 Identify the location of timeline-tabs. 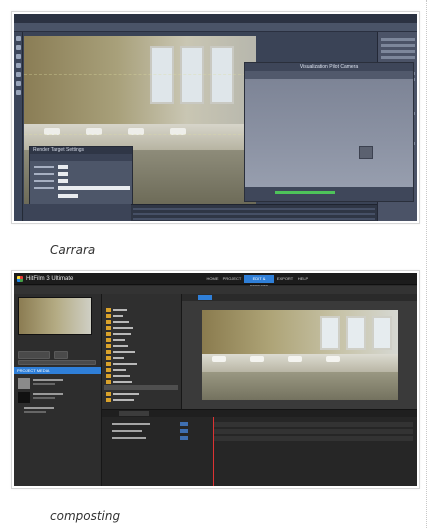
(259, 413).